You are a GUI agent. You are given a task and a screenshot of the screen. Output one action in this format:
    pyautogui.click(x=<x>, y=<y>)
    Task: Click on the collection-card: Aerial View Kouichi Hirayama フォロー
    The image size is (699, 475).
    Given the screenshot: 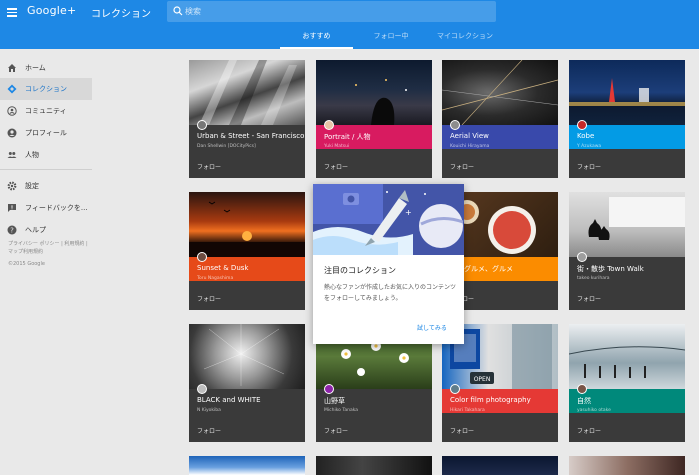 What is the action you would take?
    pyautogui.click(x=500, y=119)
    